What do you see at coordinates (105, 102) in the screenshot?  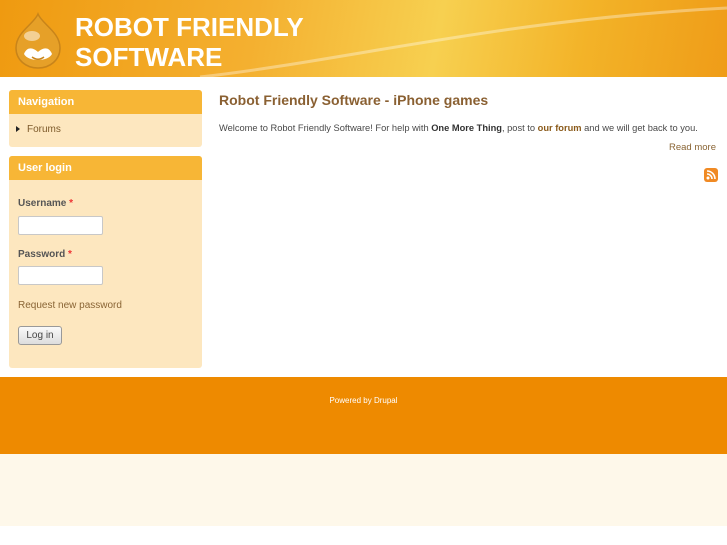 I see `navigation-title: Navigation` at bounding box center [105, 102].